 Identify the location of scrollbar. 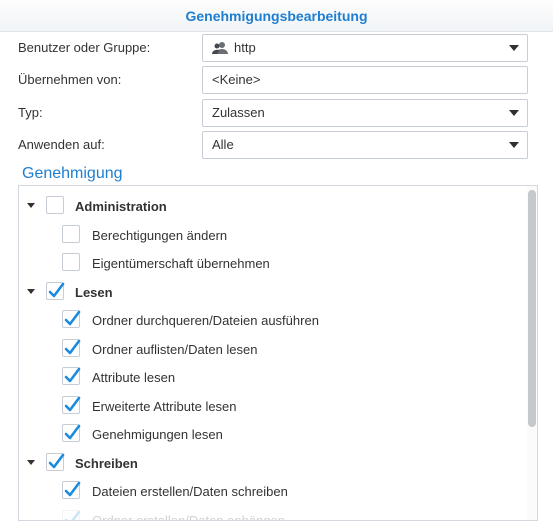
(532, 353).